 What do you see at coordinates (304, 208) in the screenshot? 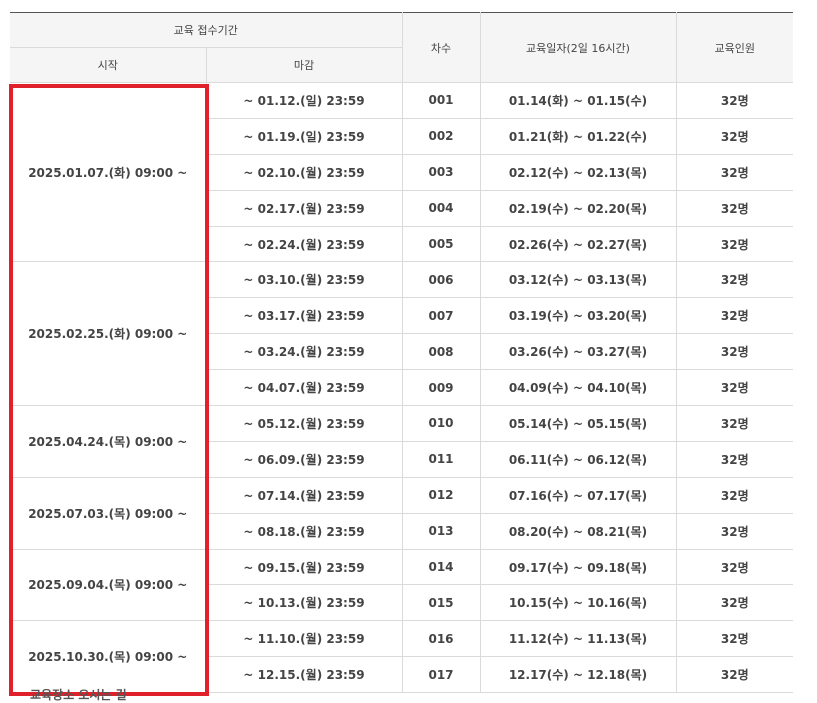
I see `deadline-cell: ~ 02.17.(월) 23:59` at bounding box center [304, 208].